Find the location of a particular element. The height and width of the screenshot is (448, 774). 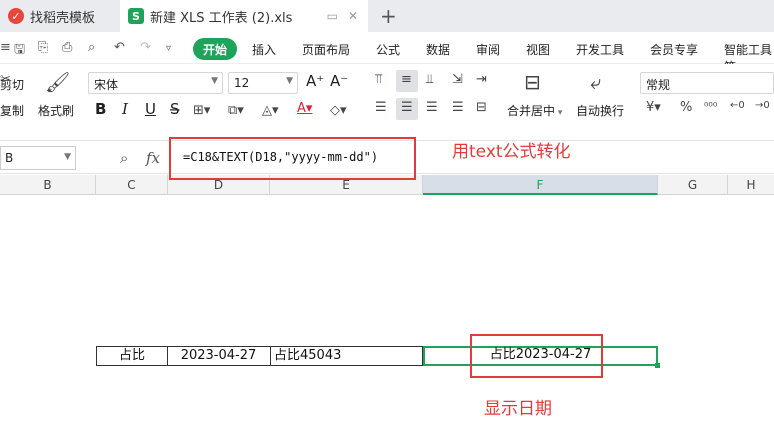

column-header-h: H is located at coordinates (751, 185).